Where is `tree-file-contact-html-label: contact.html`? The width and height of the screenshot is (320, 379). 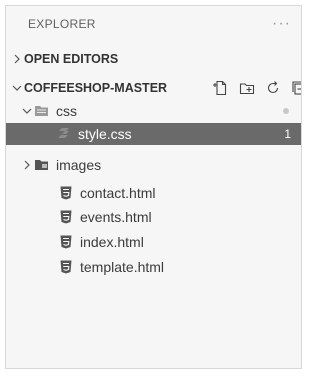 tree-file-contact-html-label: contact.html is located at coordinates (118, 193).